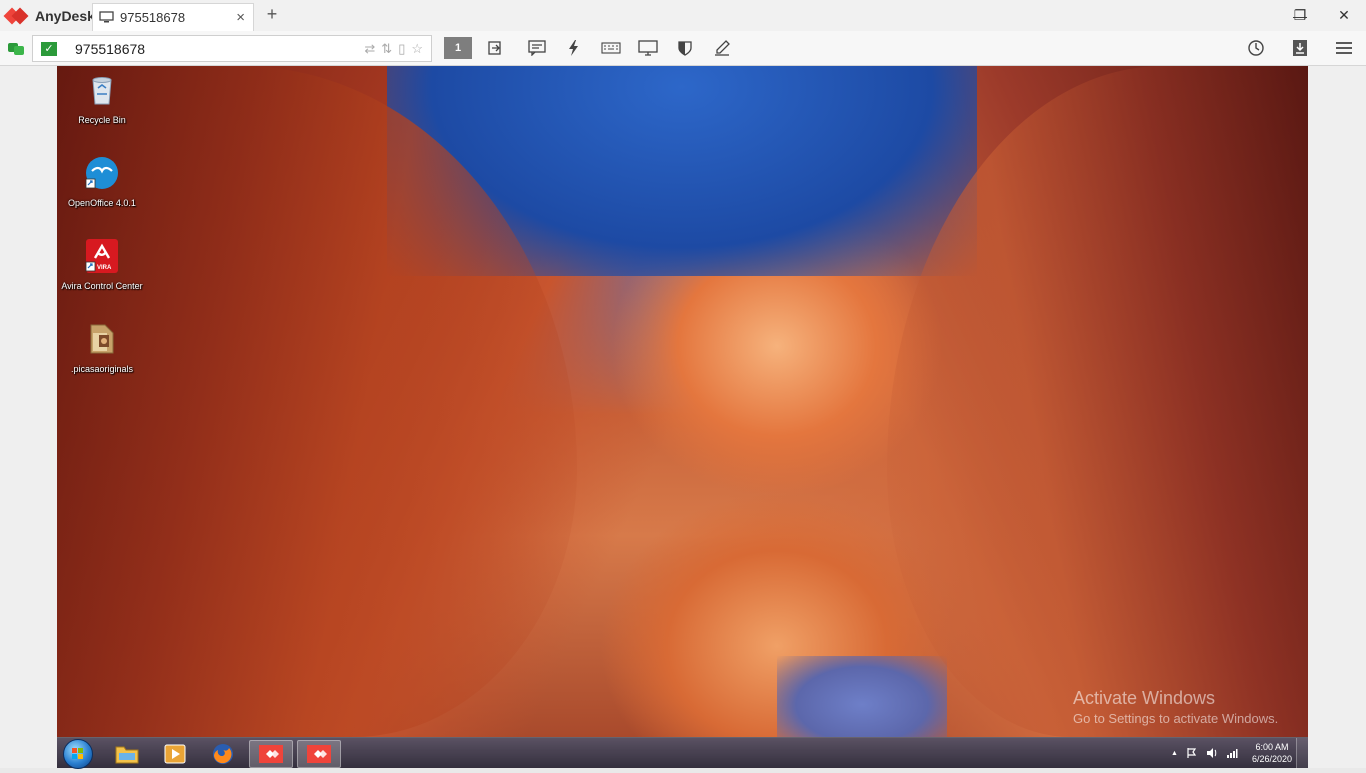  I want to click on taskbar-media-player, so click(175, 754).